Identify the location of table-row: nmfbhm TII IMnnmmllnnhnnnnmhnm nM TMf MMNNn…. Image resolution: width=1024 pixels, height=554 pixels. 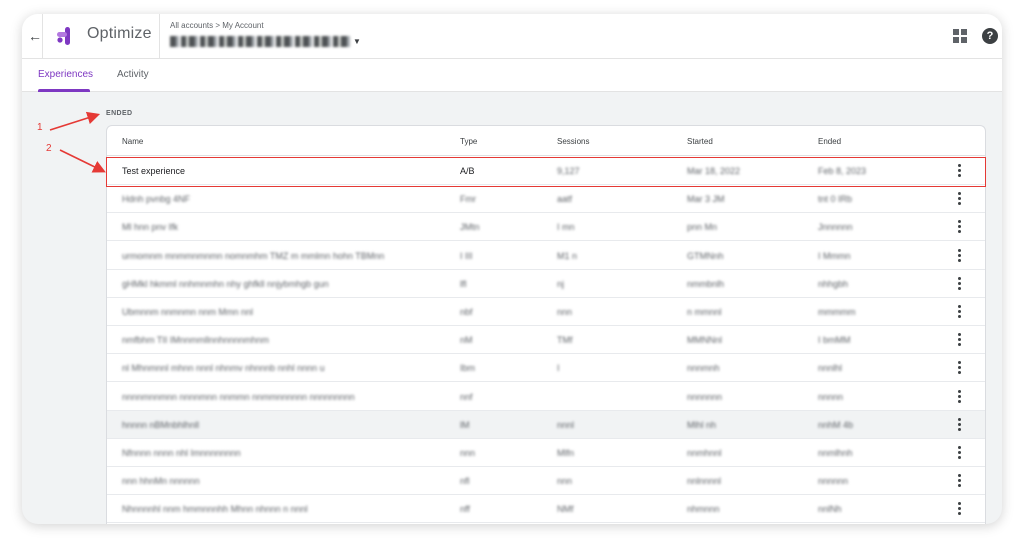
(546, 340).